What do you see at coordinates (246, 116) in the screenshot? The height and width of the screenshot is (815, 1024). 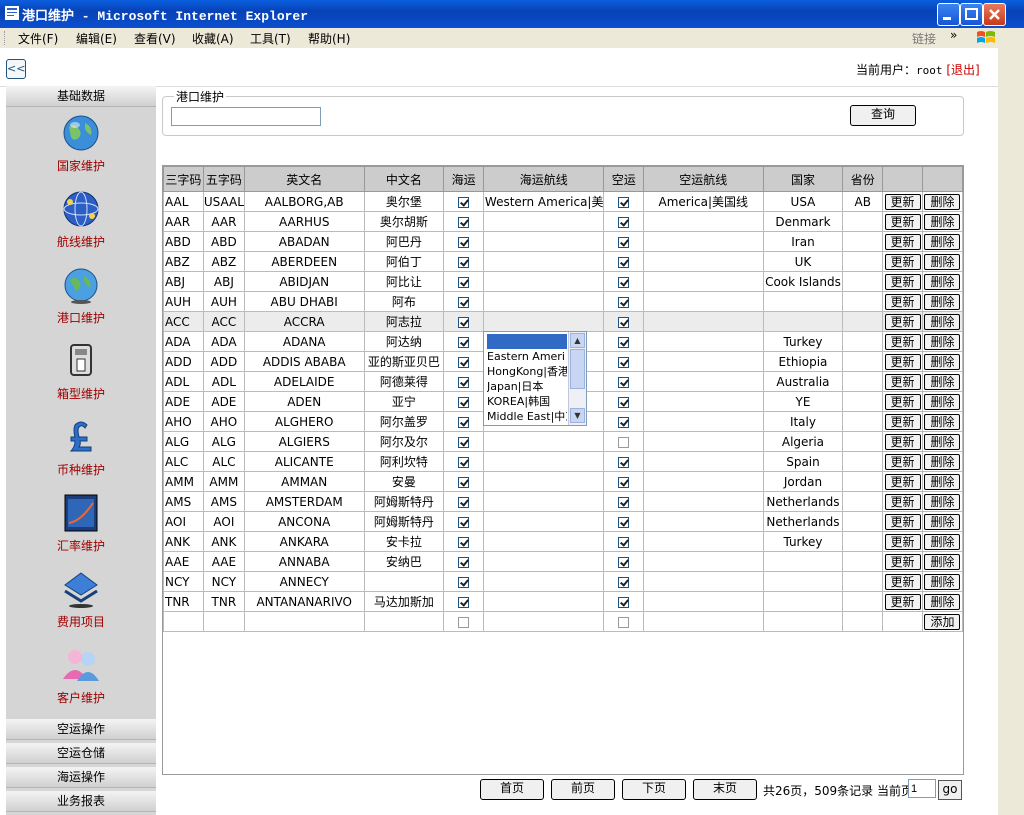 I see `search-input` at bounding box center [246, 116].